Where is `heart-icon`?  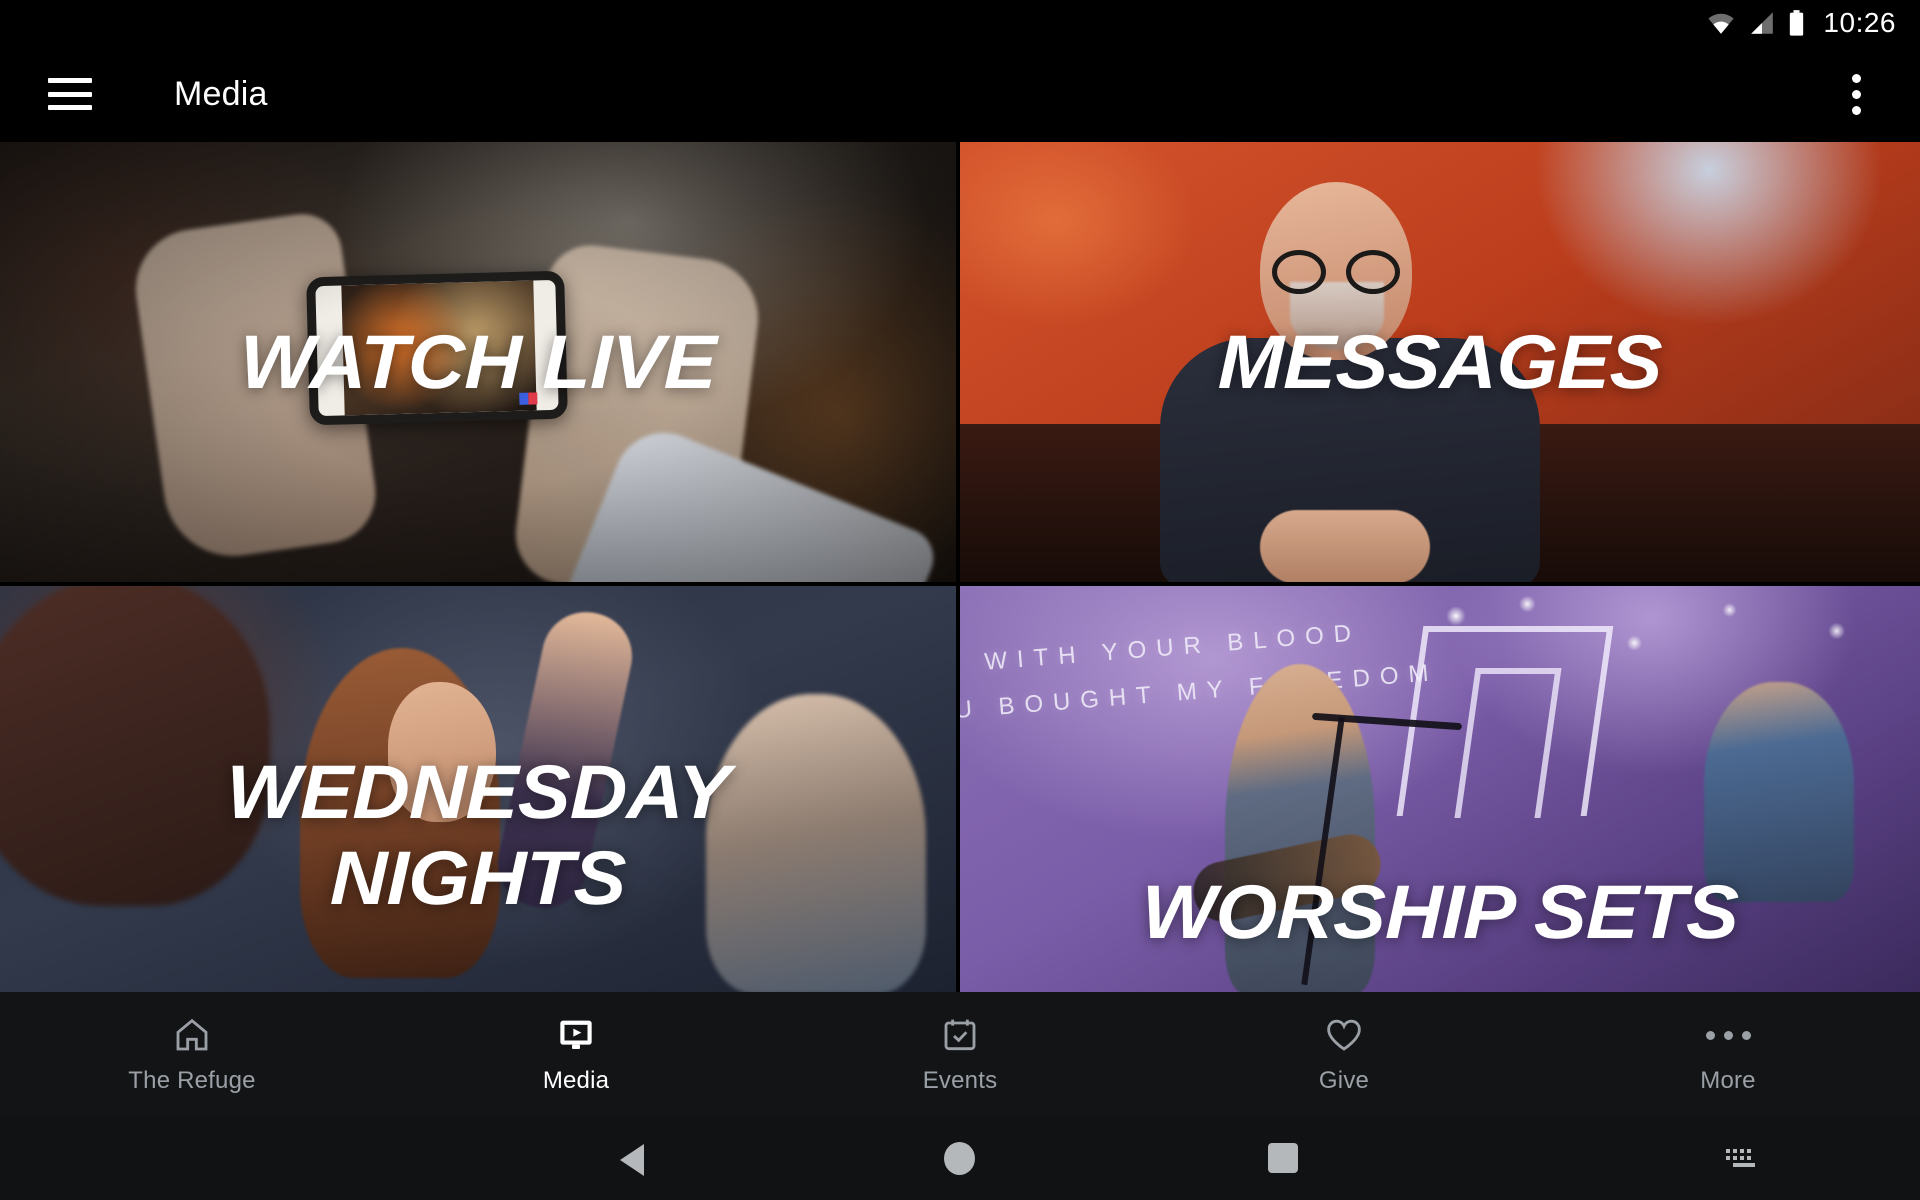
heart-icon is located at coordinates (1344, 1035).